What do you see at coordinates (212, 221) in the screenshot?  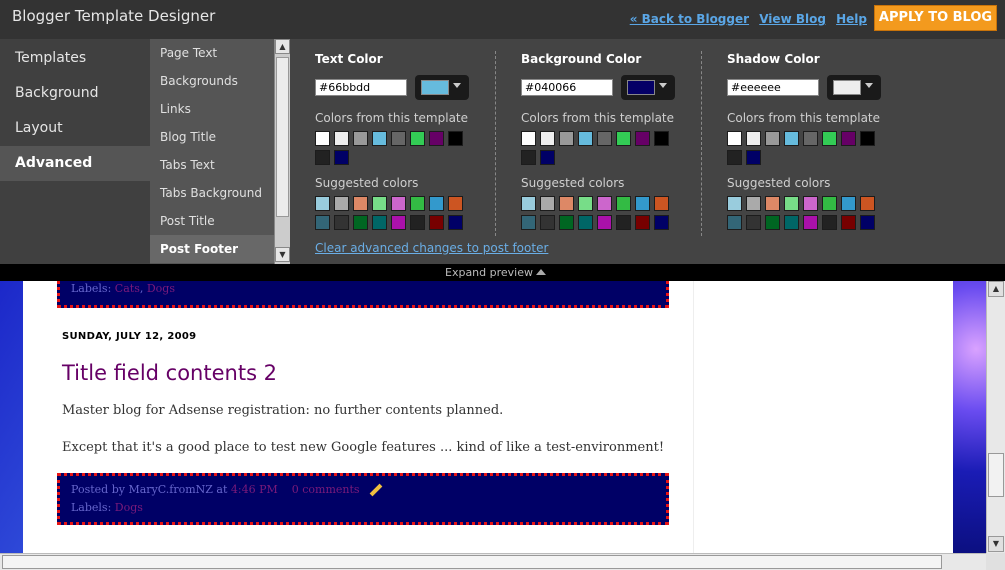 I see `sub-item-post-title: Post Title` at bounding box center [212, 221].